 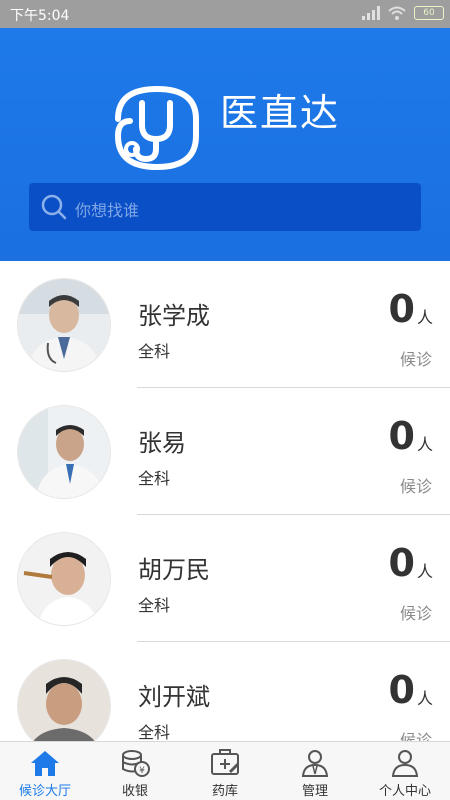 I want to click on signal-icon, so click(x=371, y=13).